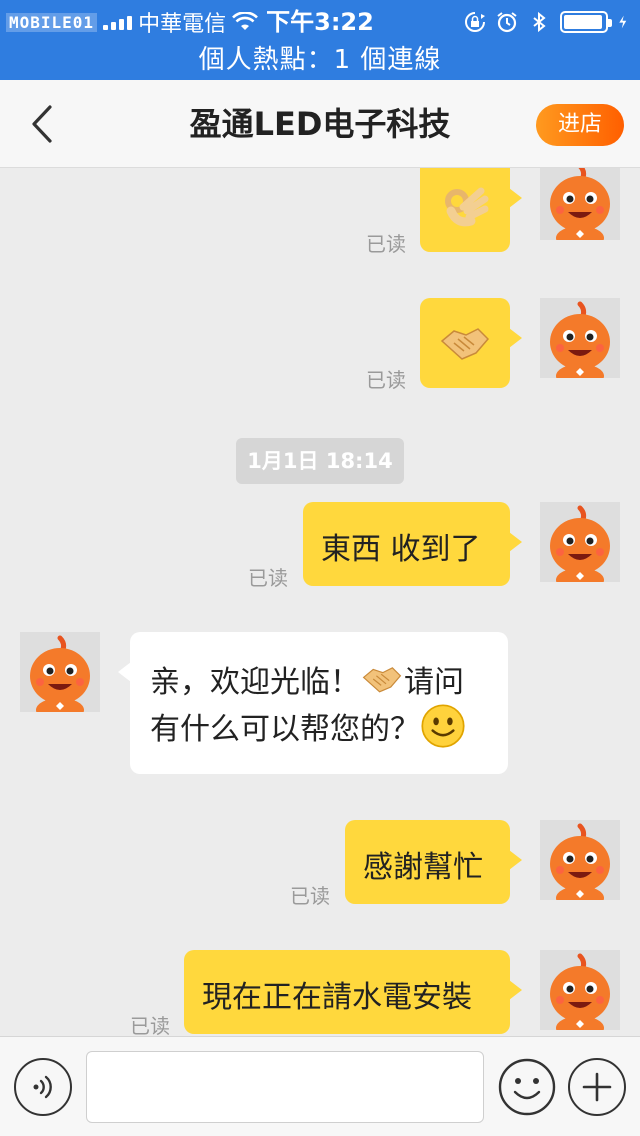  I want to click on status-bar: MOBILE01 中華電信 下午3:22 個人熱點：1 個連線, so click(320, 40).